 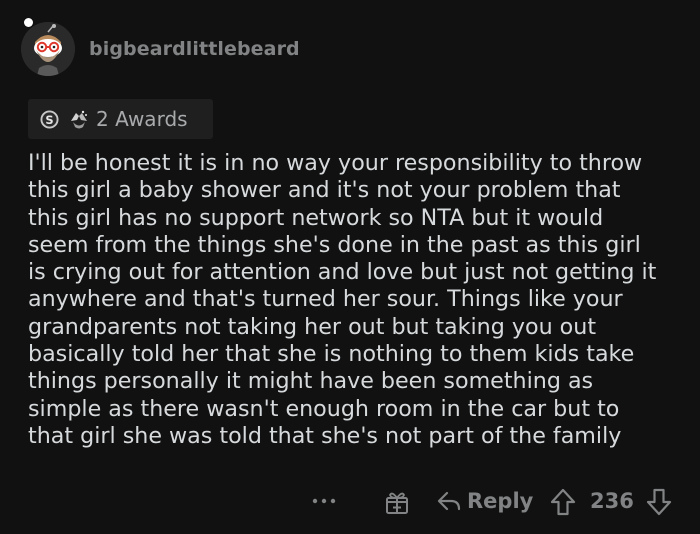 I want to click on vote-score: 236, so click(x=612, y=501).